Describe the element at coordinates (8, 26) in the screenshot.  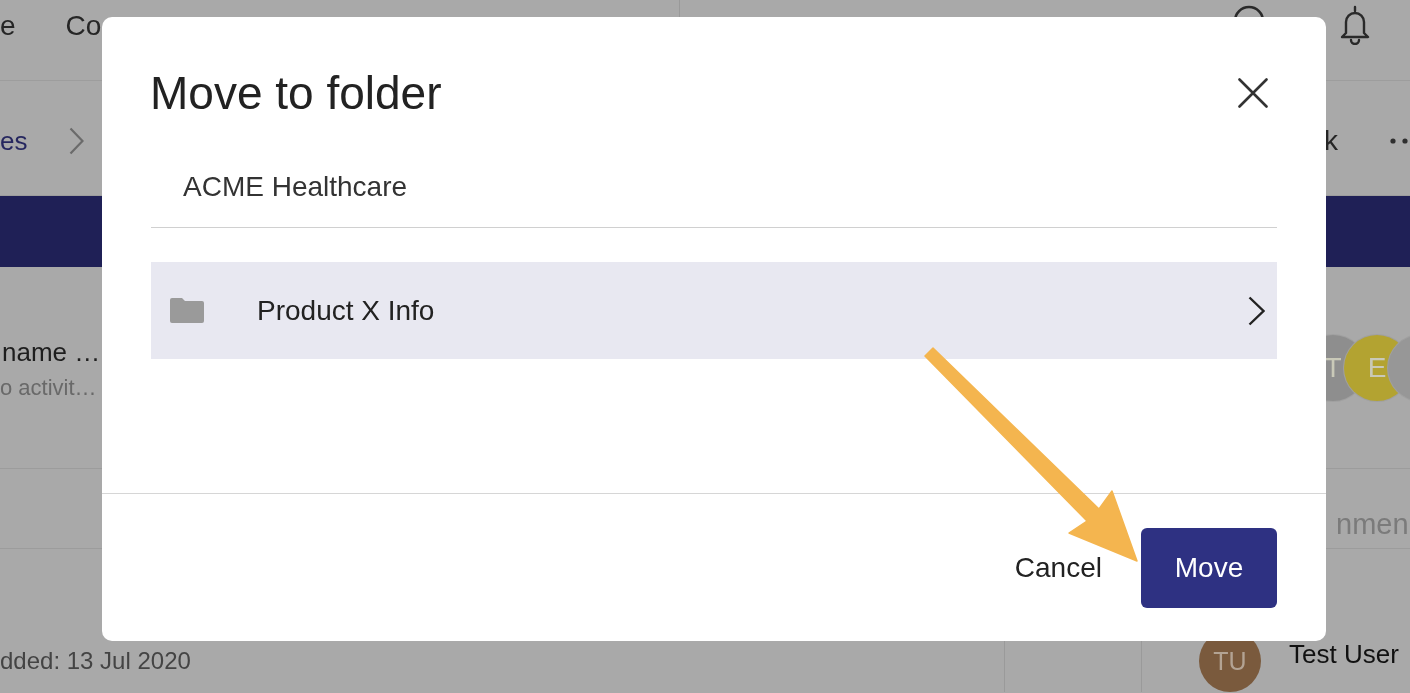
I see `nav-link: e` at that location.